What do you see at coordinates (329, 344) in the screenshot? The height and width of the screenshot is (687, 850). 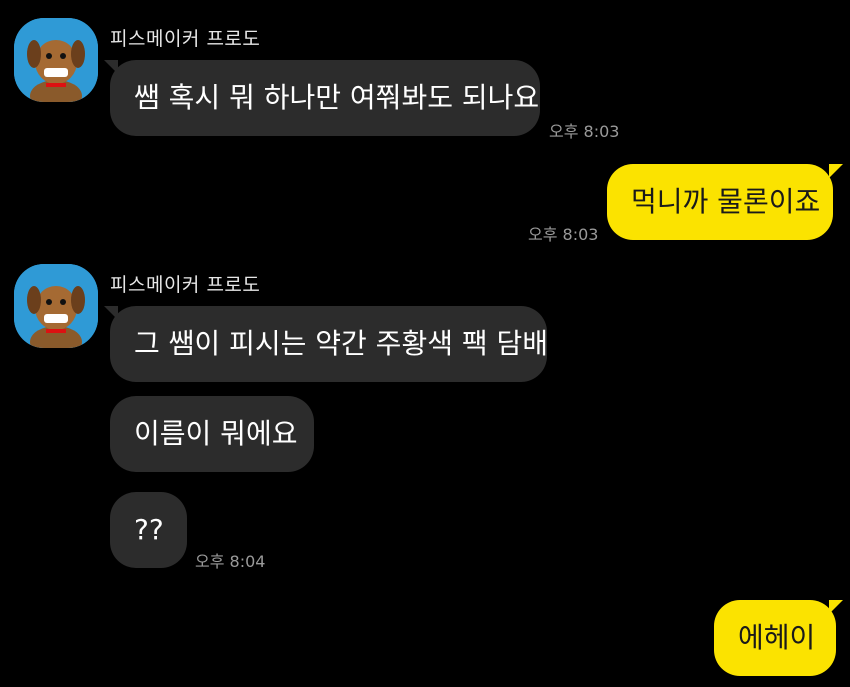 I see `message-bubble: 그 쌤이 피시는 약간 주황색 팩 담배` at bounding box center [329, 344].